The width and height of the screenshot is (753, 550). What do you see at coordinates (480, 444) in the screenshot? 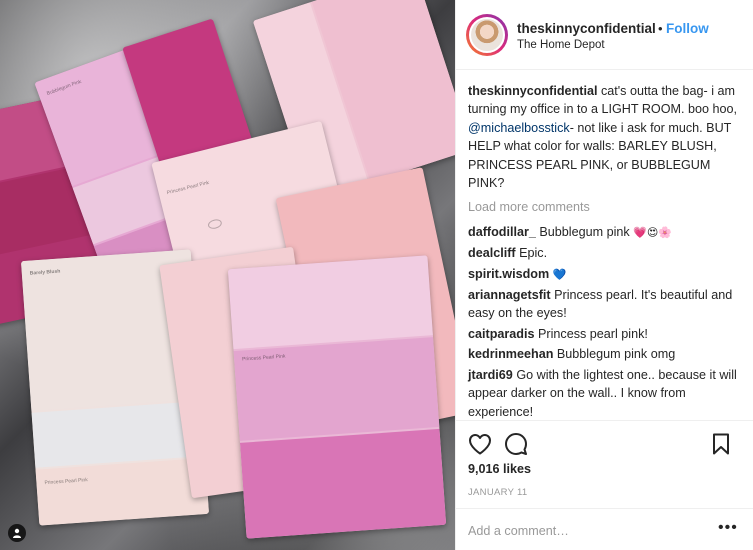
I see `heart-icon` at bounding box center [480, 444].